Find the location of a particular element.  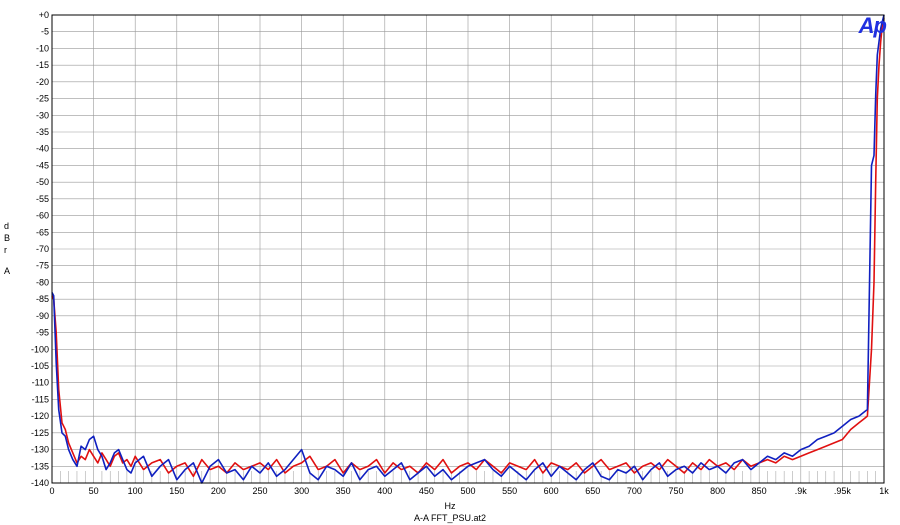

y-axis-label-char: B is located at coordinates (7, 238).